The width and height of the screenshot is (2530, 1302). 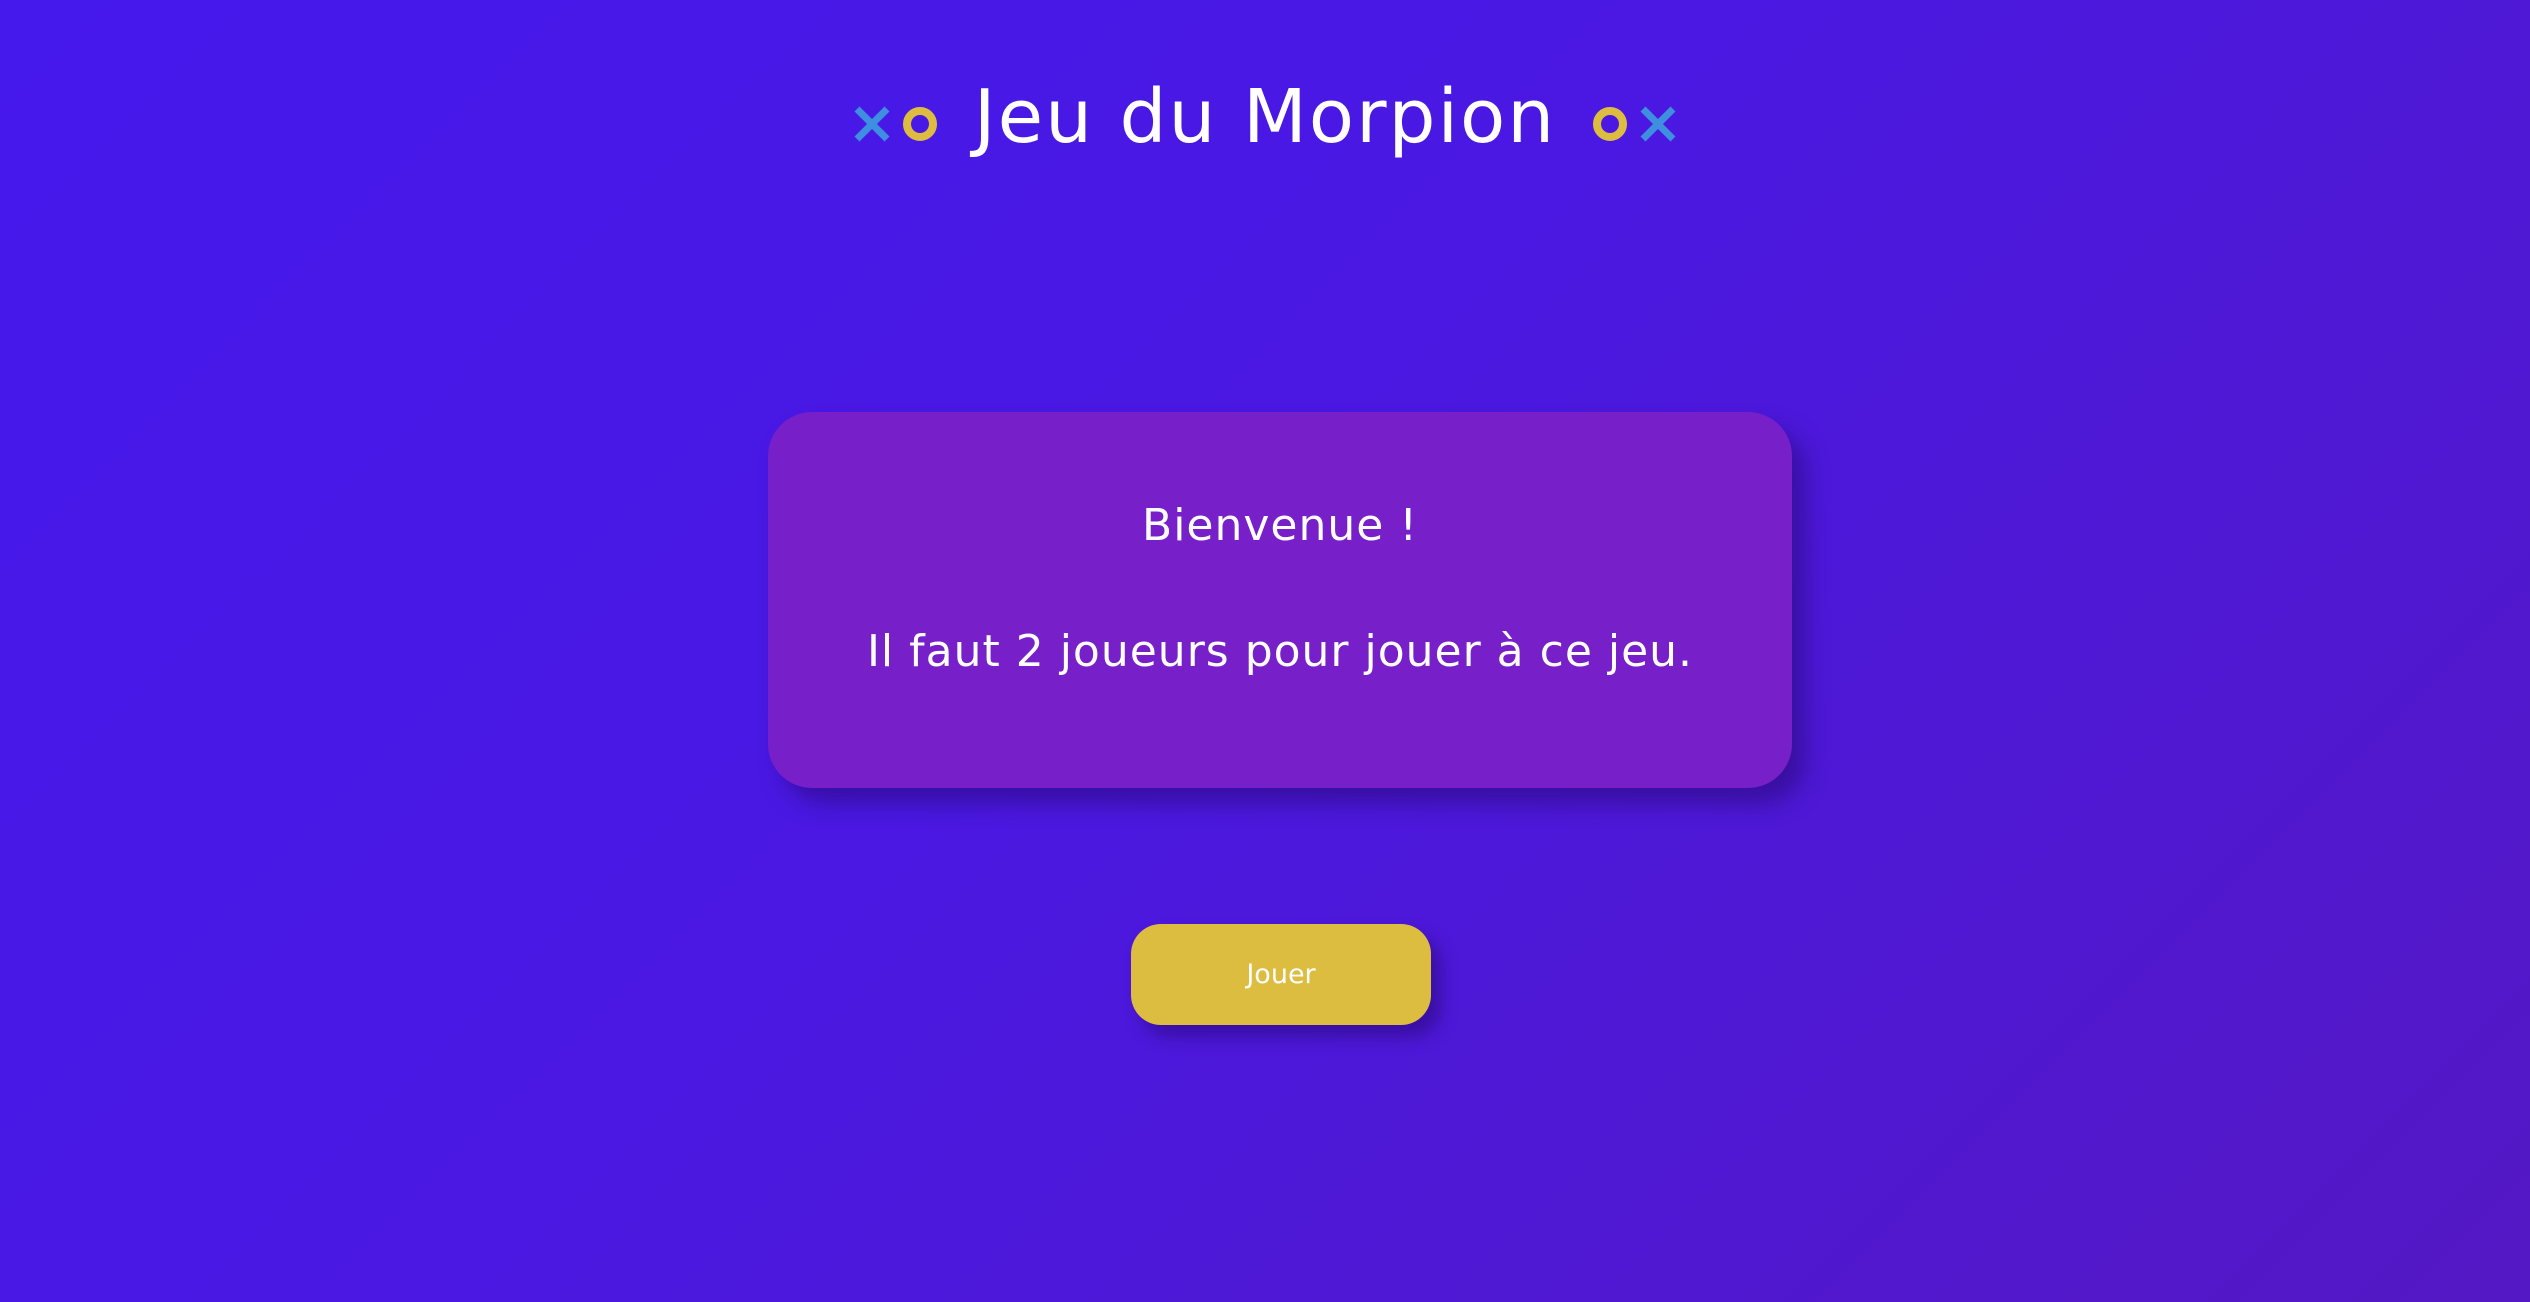 I want to click on welcome-title: Bienvenue !, so click(x=1280, y=525).